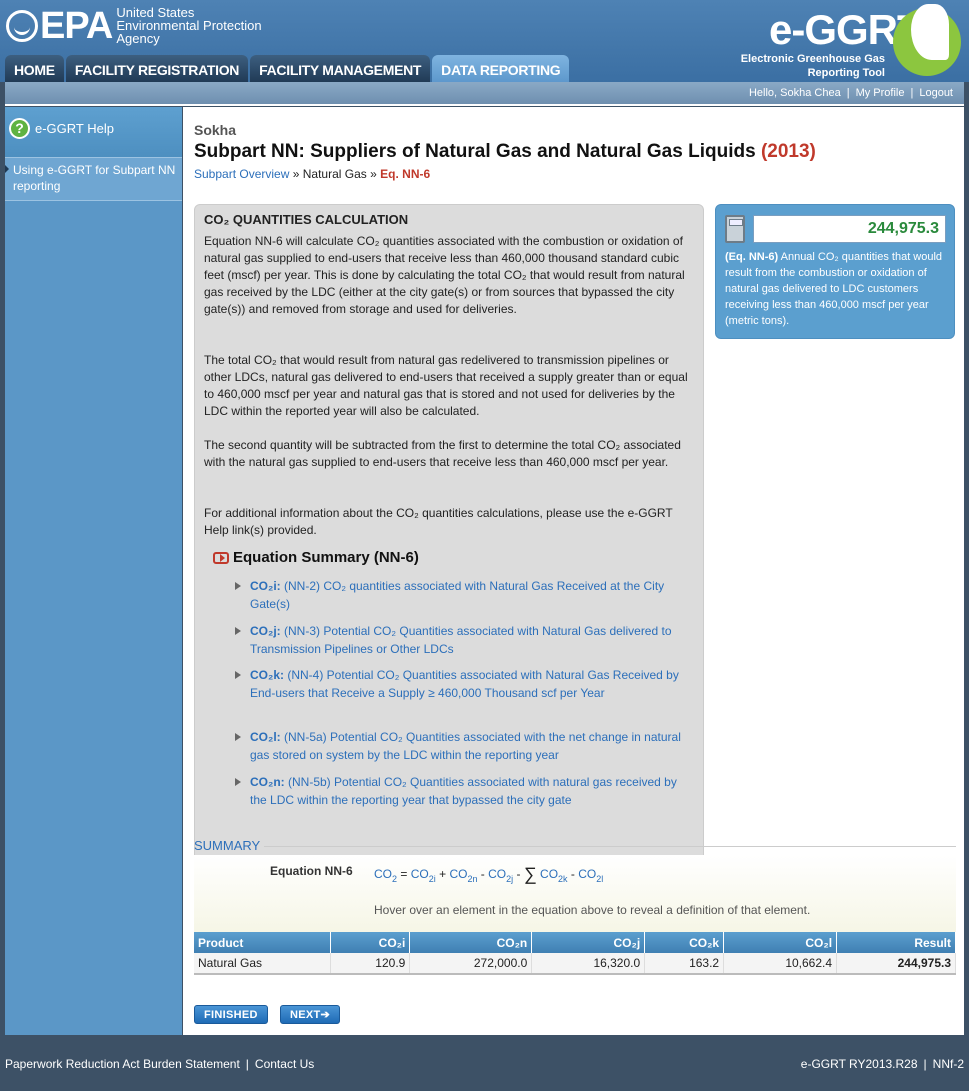  Describe the element at coordinates (404, 874) in the screenshot. I see `eq-equals: =` at that location.